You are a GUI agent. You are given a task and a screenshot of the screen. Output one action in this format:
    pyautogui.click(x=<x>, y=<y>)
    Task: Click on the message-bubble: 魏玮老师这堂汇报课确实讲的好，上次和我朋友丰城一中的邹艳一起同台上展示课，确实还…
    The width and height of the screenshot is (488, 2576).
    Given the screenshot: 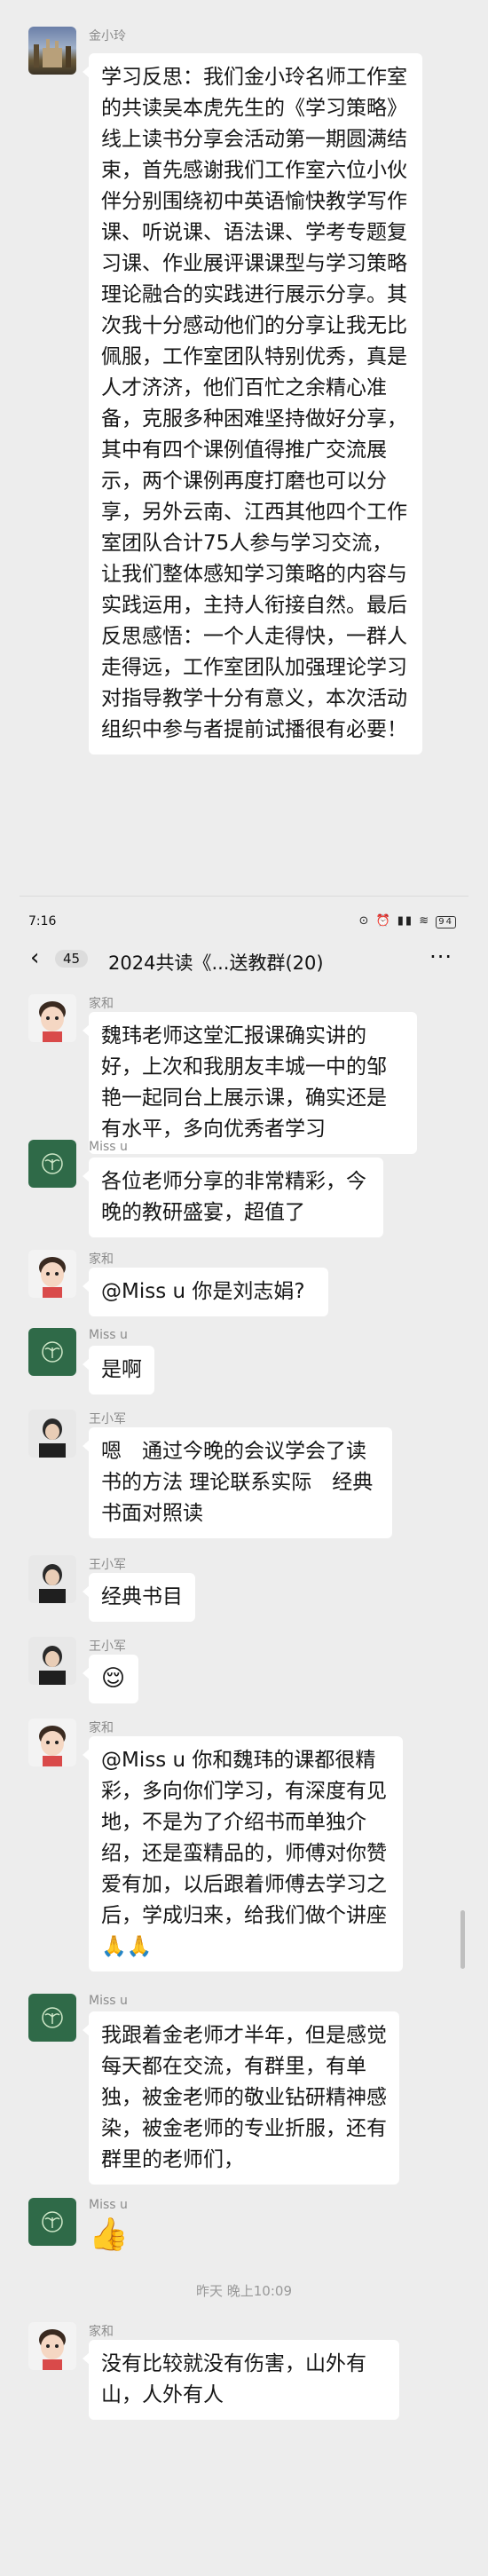 What is the action you would take?
    pyautogui.click(x=250, y=1083)
    